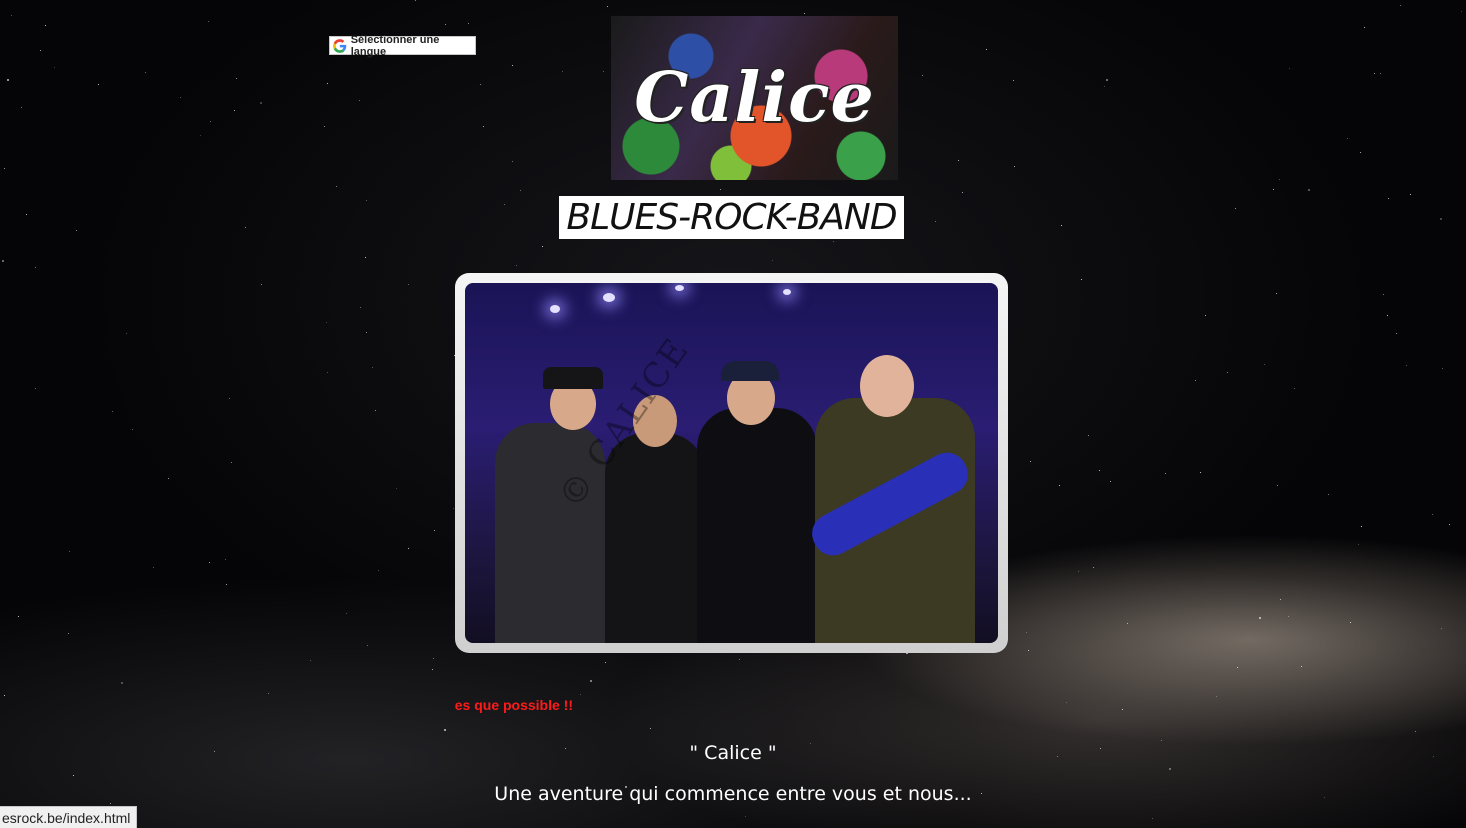  I want to click on google-g-icon, so click(340, 45).